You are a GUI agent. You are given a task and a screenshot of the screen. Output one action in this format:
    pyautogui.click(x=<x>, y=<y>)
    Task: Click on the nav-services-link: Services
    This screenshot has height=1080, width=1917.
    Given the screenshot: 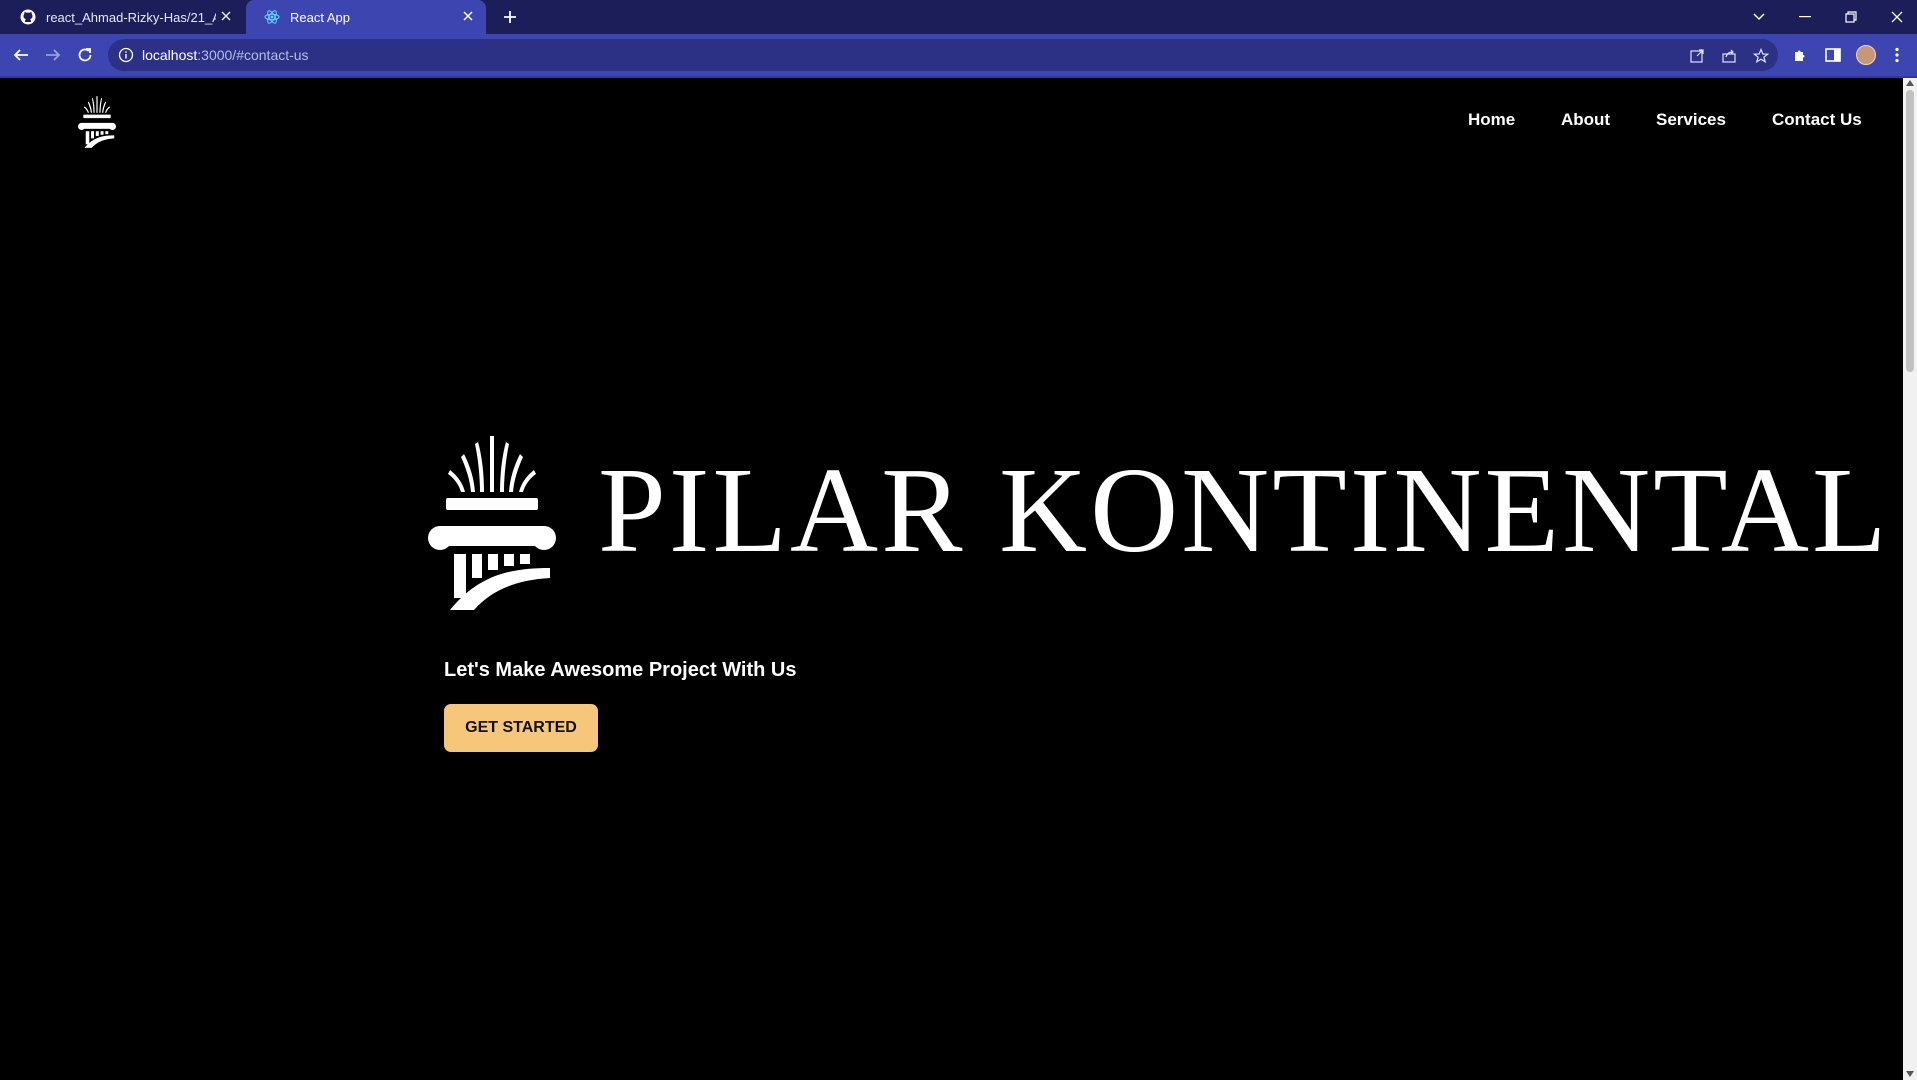 What is the action you would take?
    pyautogui.click(x=1691, y=120)
    